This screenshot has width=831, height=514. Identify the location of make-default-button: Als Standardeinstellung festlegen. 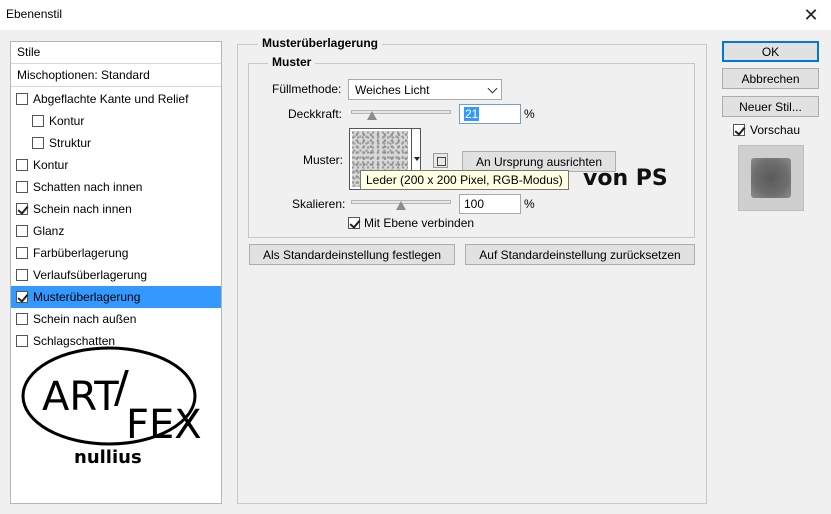
(352, 254).